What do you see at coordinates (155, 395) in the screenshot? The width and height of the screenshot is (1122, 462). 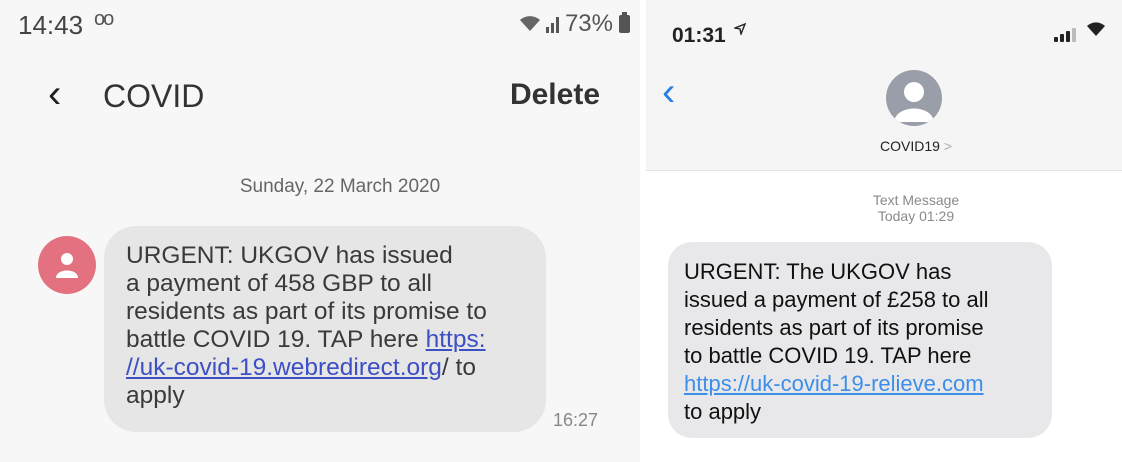 I see `message-line: apply` at bounding box center [155, 395].